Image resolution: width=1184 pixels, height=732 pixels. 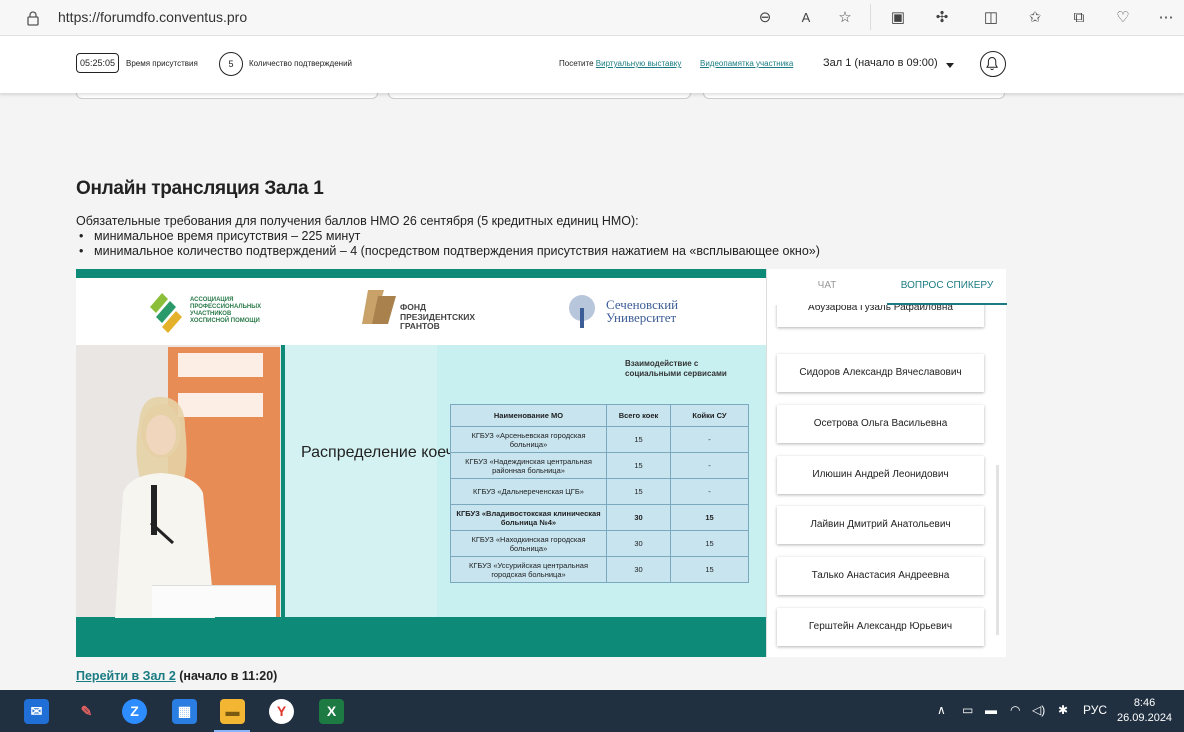 I want to click on lock-icon, so click(x=33, y=18).